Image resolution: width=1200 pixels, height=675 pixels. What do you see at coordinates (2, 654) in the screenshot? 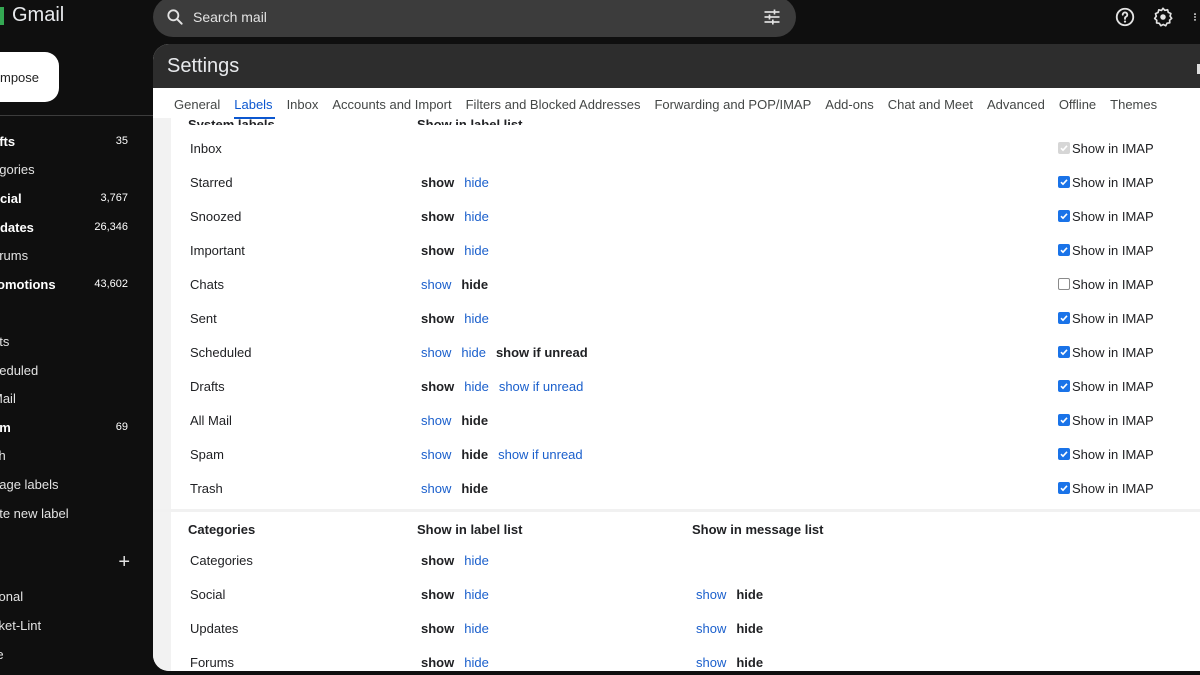
I see `sidebar-item-label: re` at bounding box center [2, 654].